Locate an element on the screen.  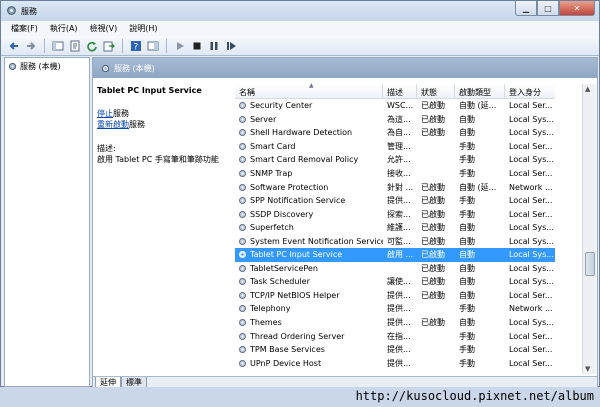
column-header-description: 描述 is located at coordinates (400, 91).